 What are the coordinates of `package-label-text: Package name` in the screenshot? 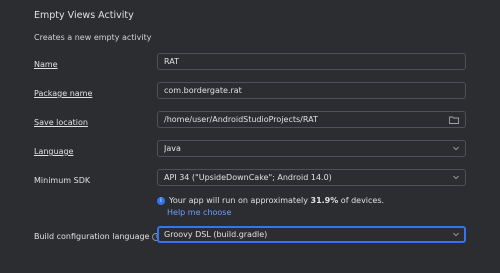 It's located at (63, 93).